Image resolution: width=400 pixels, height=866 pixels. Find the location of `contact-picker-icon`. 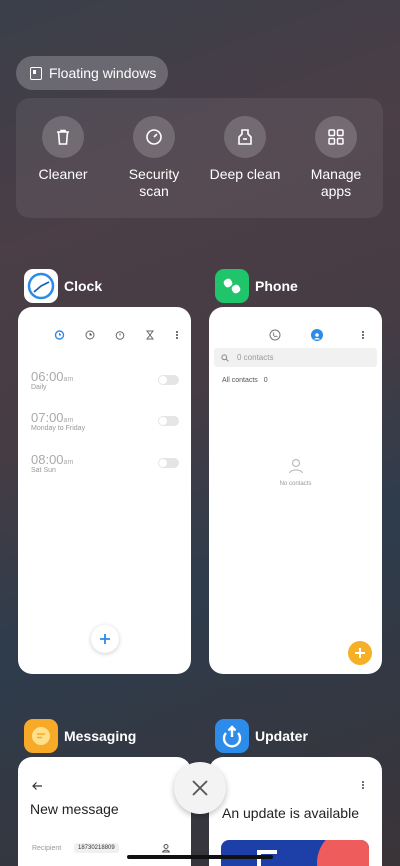

contact-picker-icon is located at coordinates (166, 848).